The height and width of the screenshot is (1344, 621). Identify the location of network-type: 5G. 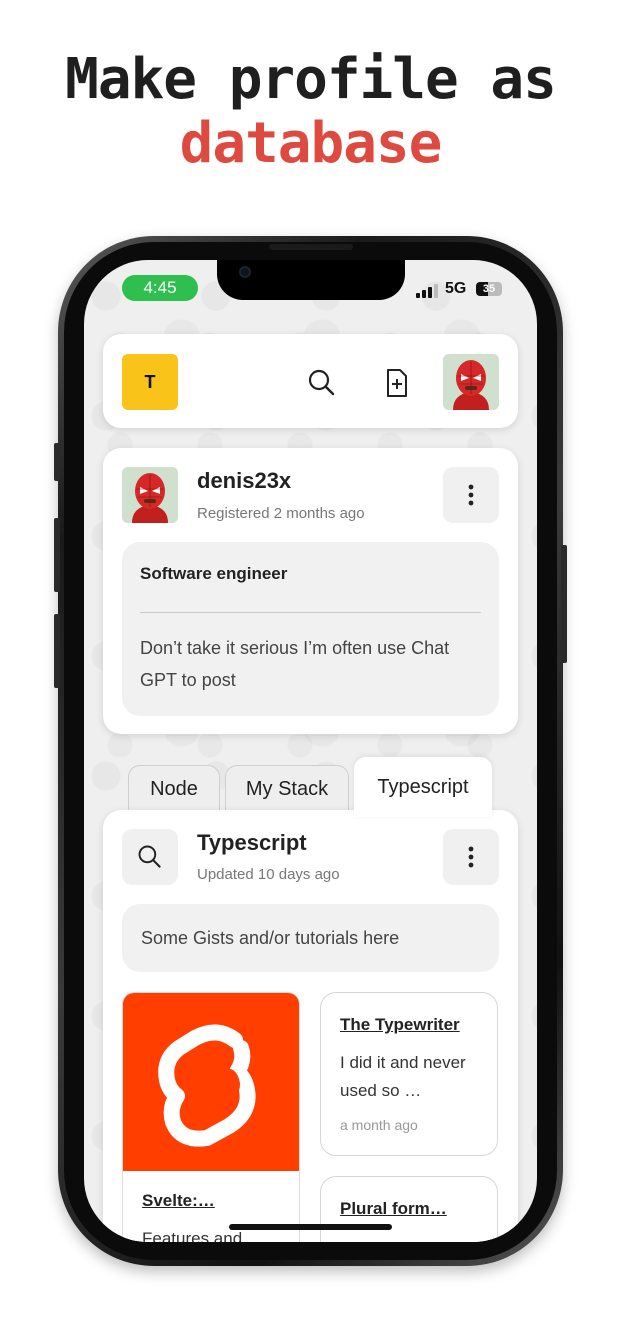
(456, 288).